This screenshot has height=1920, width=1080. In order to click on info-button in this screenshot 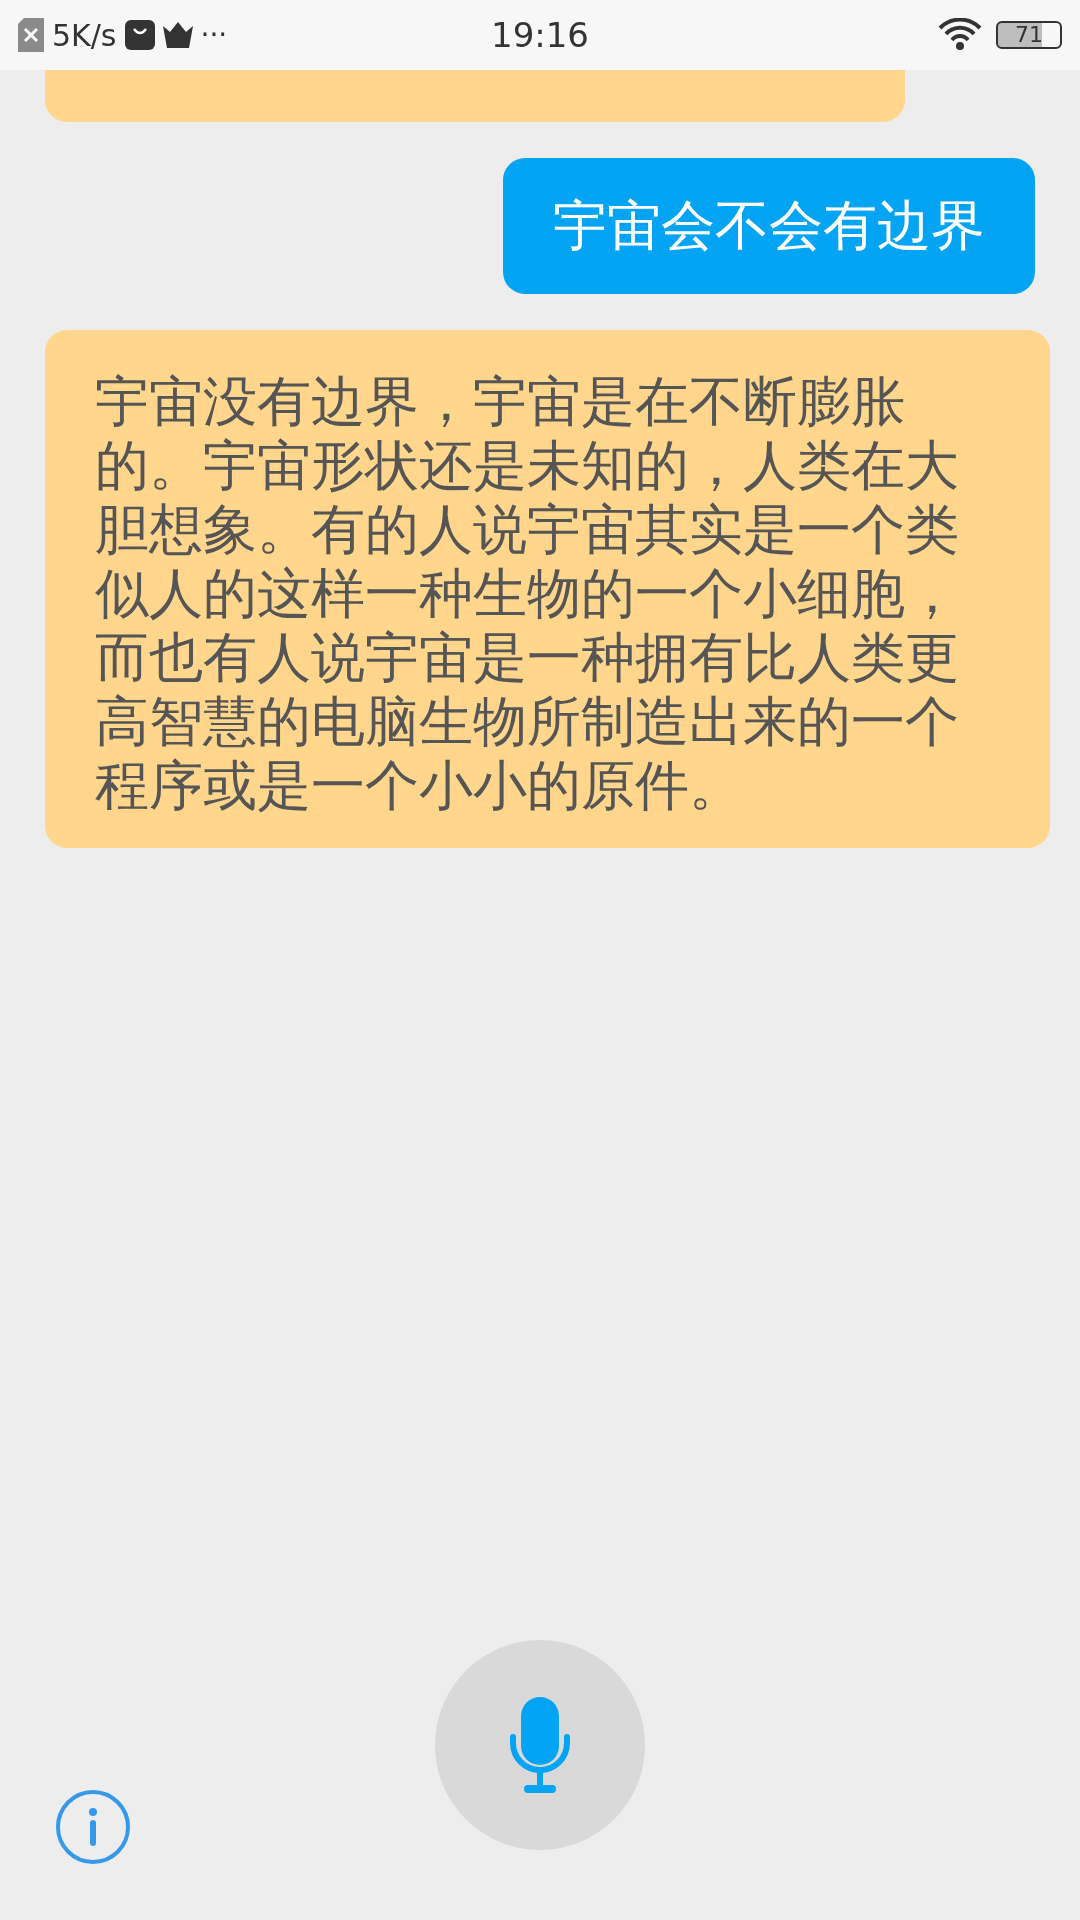, I will do `click(93, 1827)`.